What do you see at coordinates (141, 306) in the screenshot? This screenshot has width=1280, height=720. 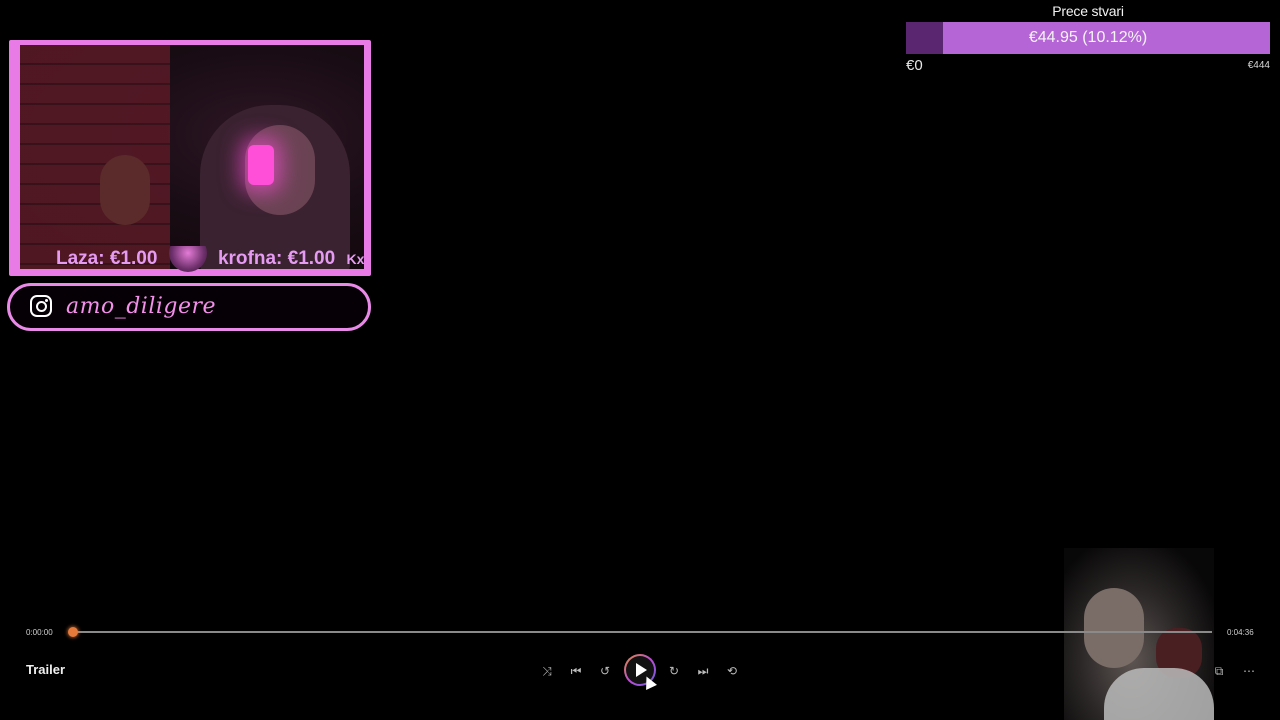 I see `instagram-handle: amo_diligere` at bounding box center [141, 306].